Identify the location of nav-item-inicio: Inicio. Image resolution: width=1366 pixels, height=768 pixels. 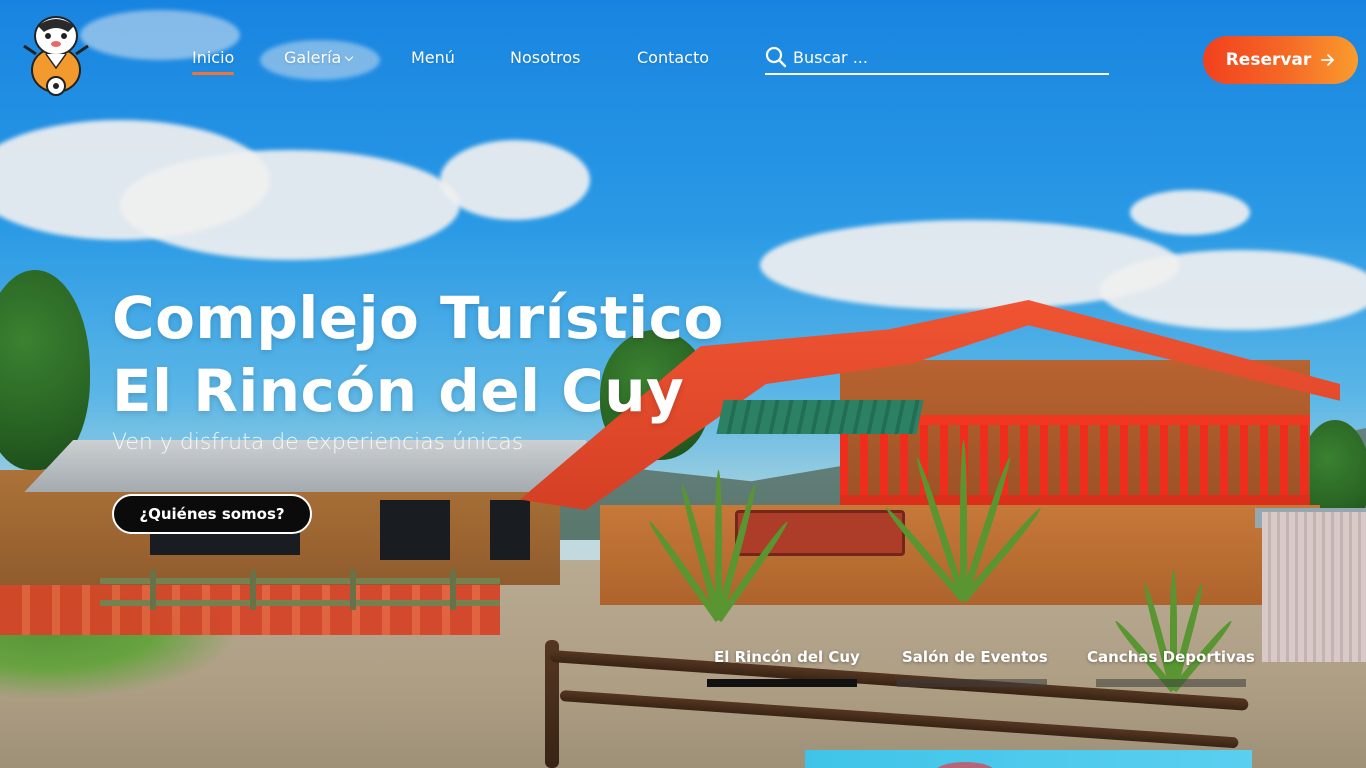
(213, 61).